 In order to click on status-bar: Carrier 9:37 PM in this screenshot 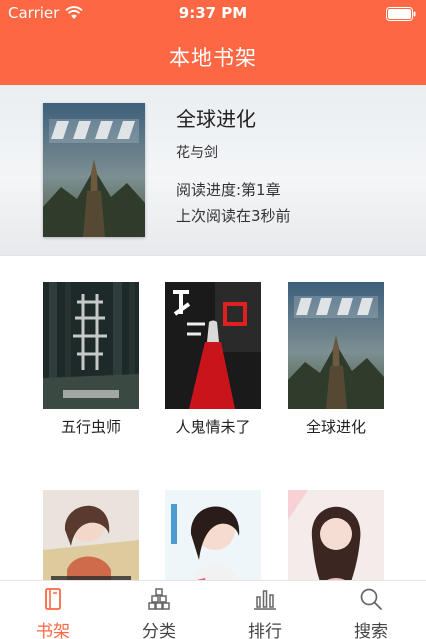, I will do `click(213, 14)`.